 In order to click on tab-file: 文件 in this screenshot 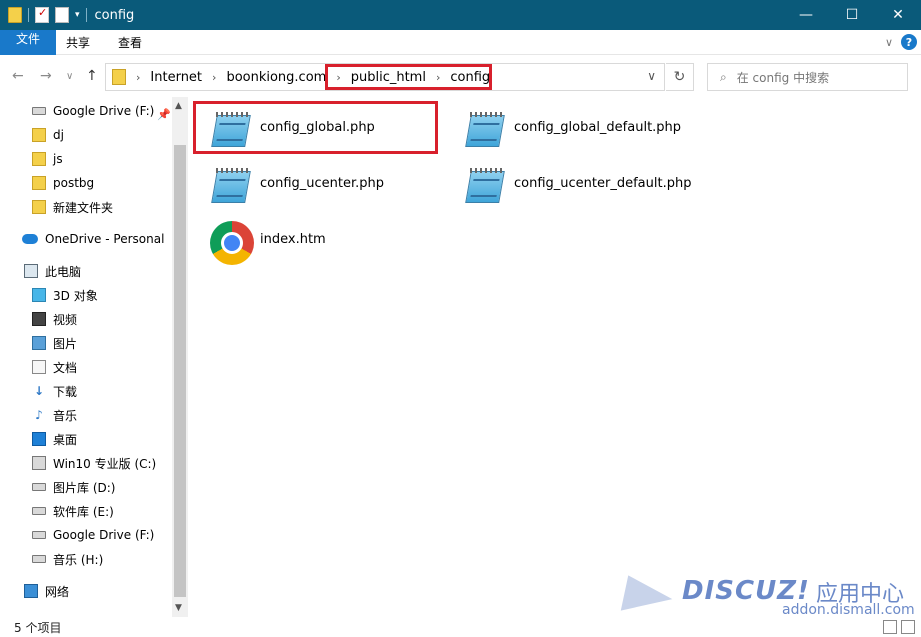, I will do `click(28, 42)`.